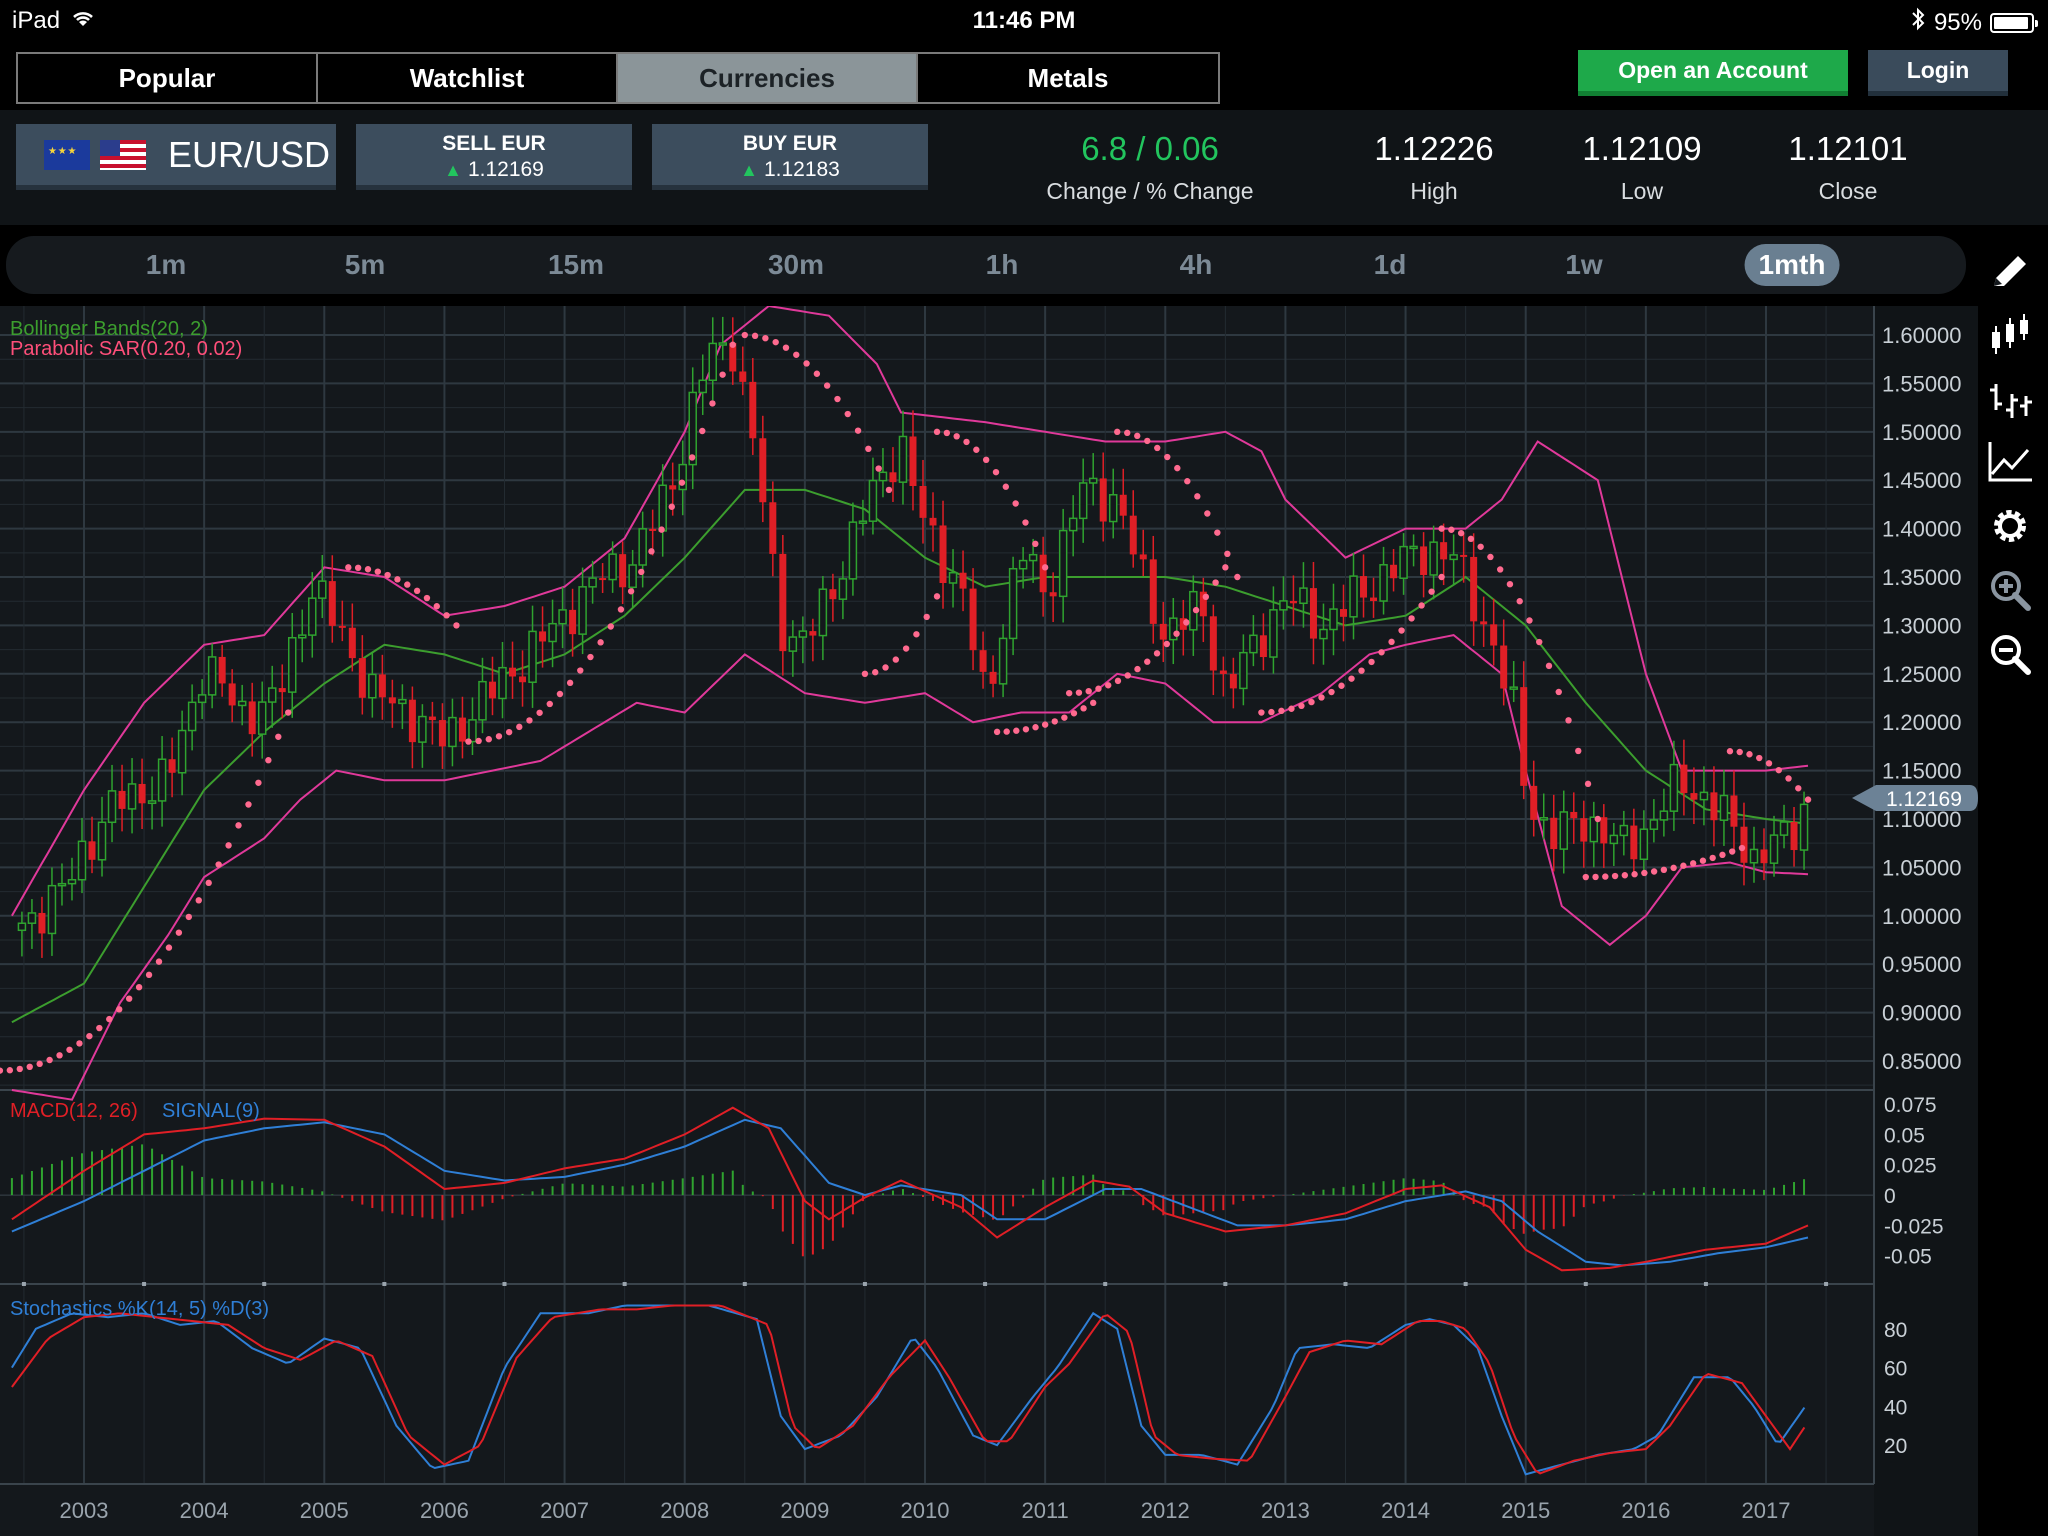 The width and height of the screenshot is (2048, 1536). Describe the element at coordinates (796, 265) in the screenshot. I see `timeframe-30m: 30m` at that location.